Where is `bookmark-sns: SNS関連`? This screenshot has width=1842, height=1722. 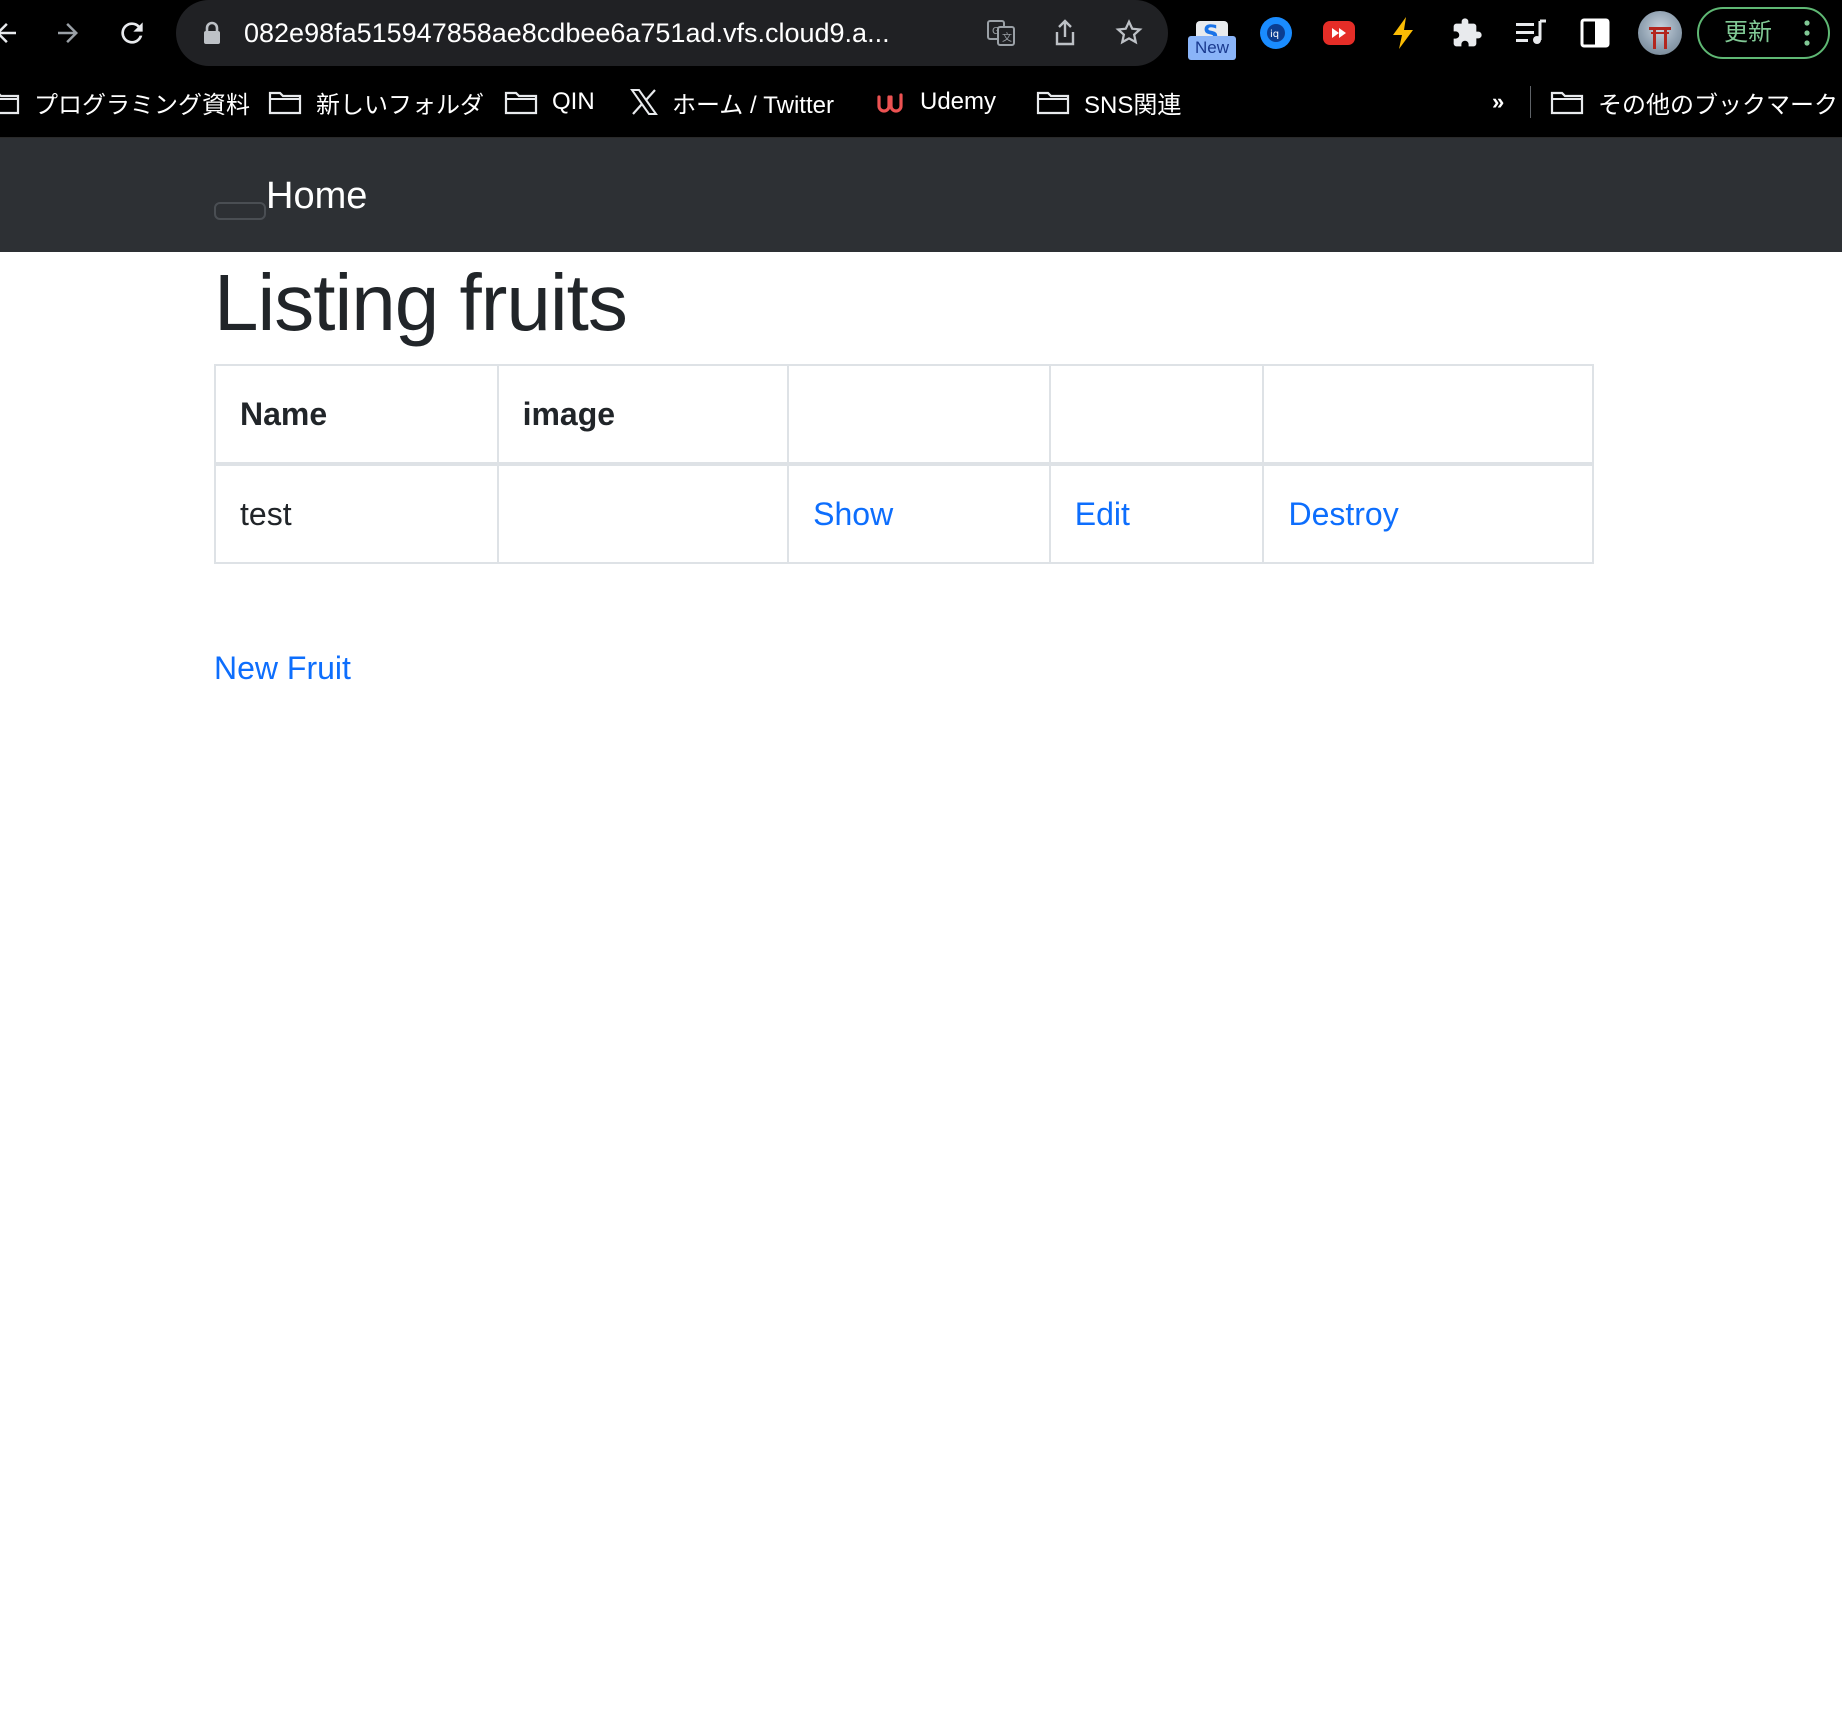 bookmark-sns: SNS関連 is located at coordinates (1108, 102).